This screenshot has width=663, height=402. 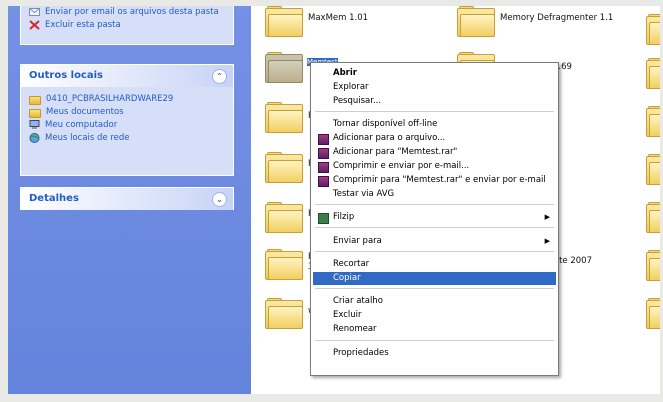 What do you see at coordinates (556, 18) in the screenshot?
I see `folder-label: Memory Defragmenter 1.1` at bounding box center [556, 18].